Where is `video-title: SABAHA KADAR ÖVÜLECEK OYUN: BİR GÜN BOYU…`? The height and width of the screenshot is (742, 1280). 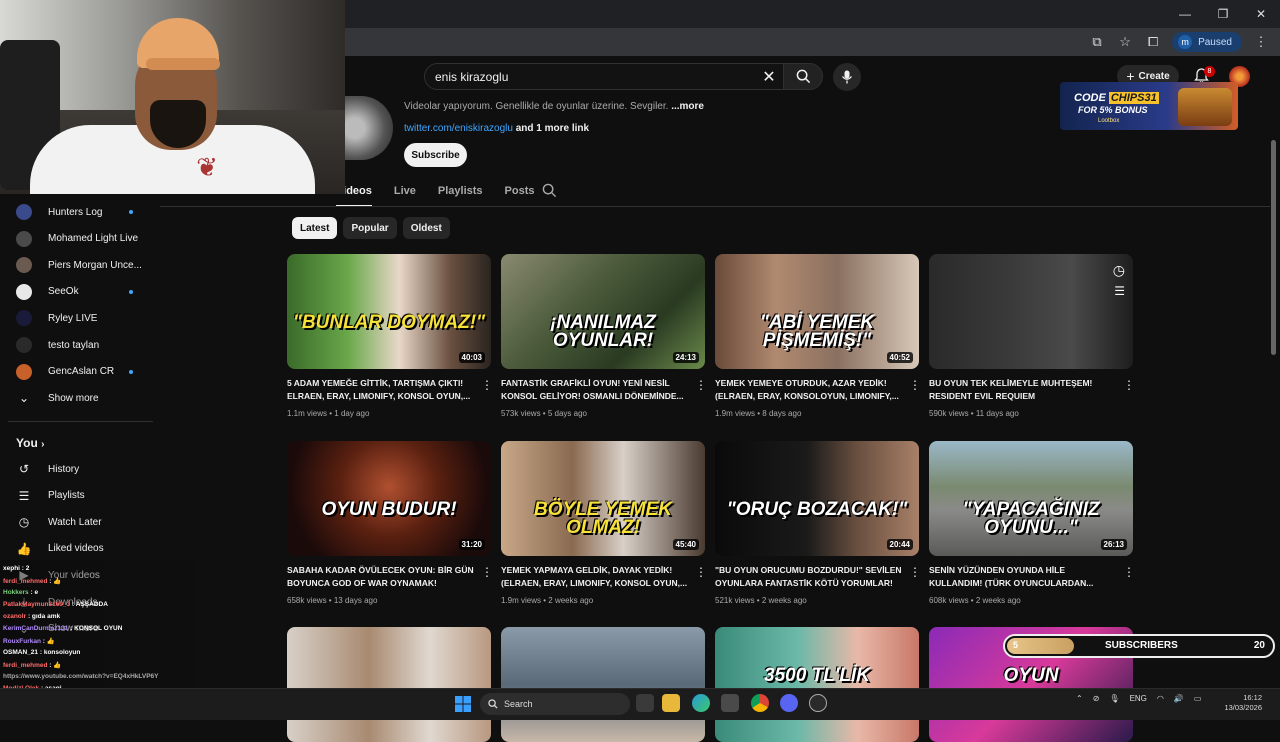
video-title: SABAHA KADAR ÖVÜLECEK OYUN: BİR GÜN BOYU… is located at coordinates (381, 577).